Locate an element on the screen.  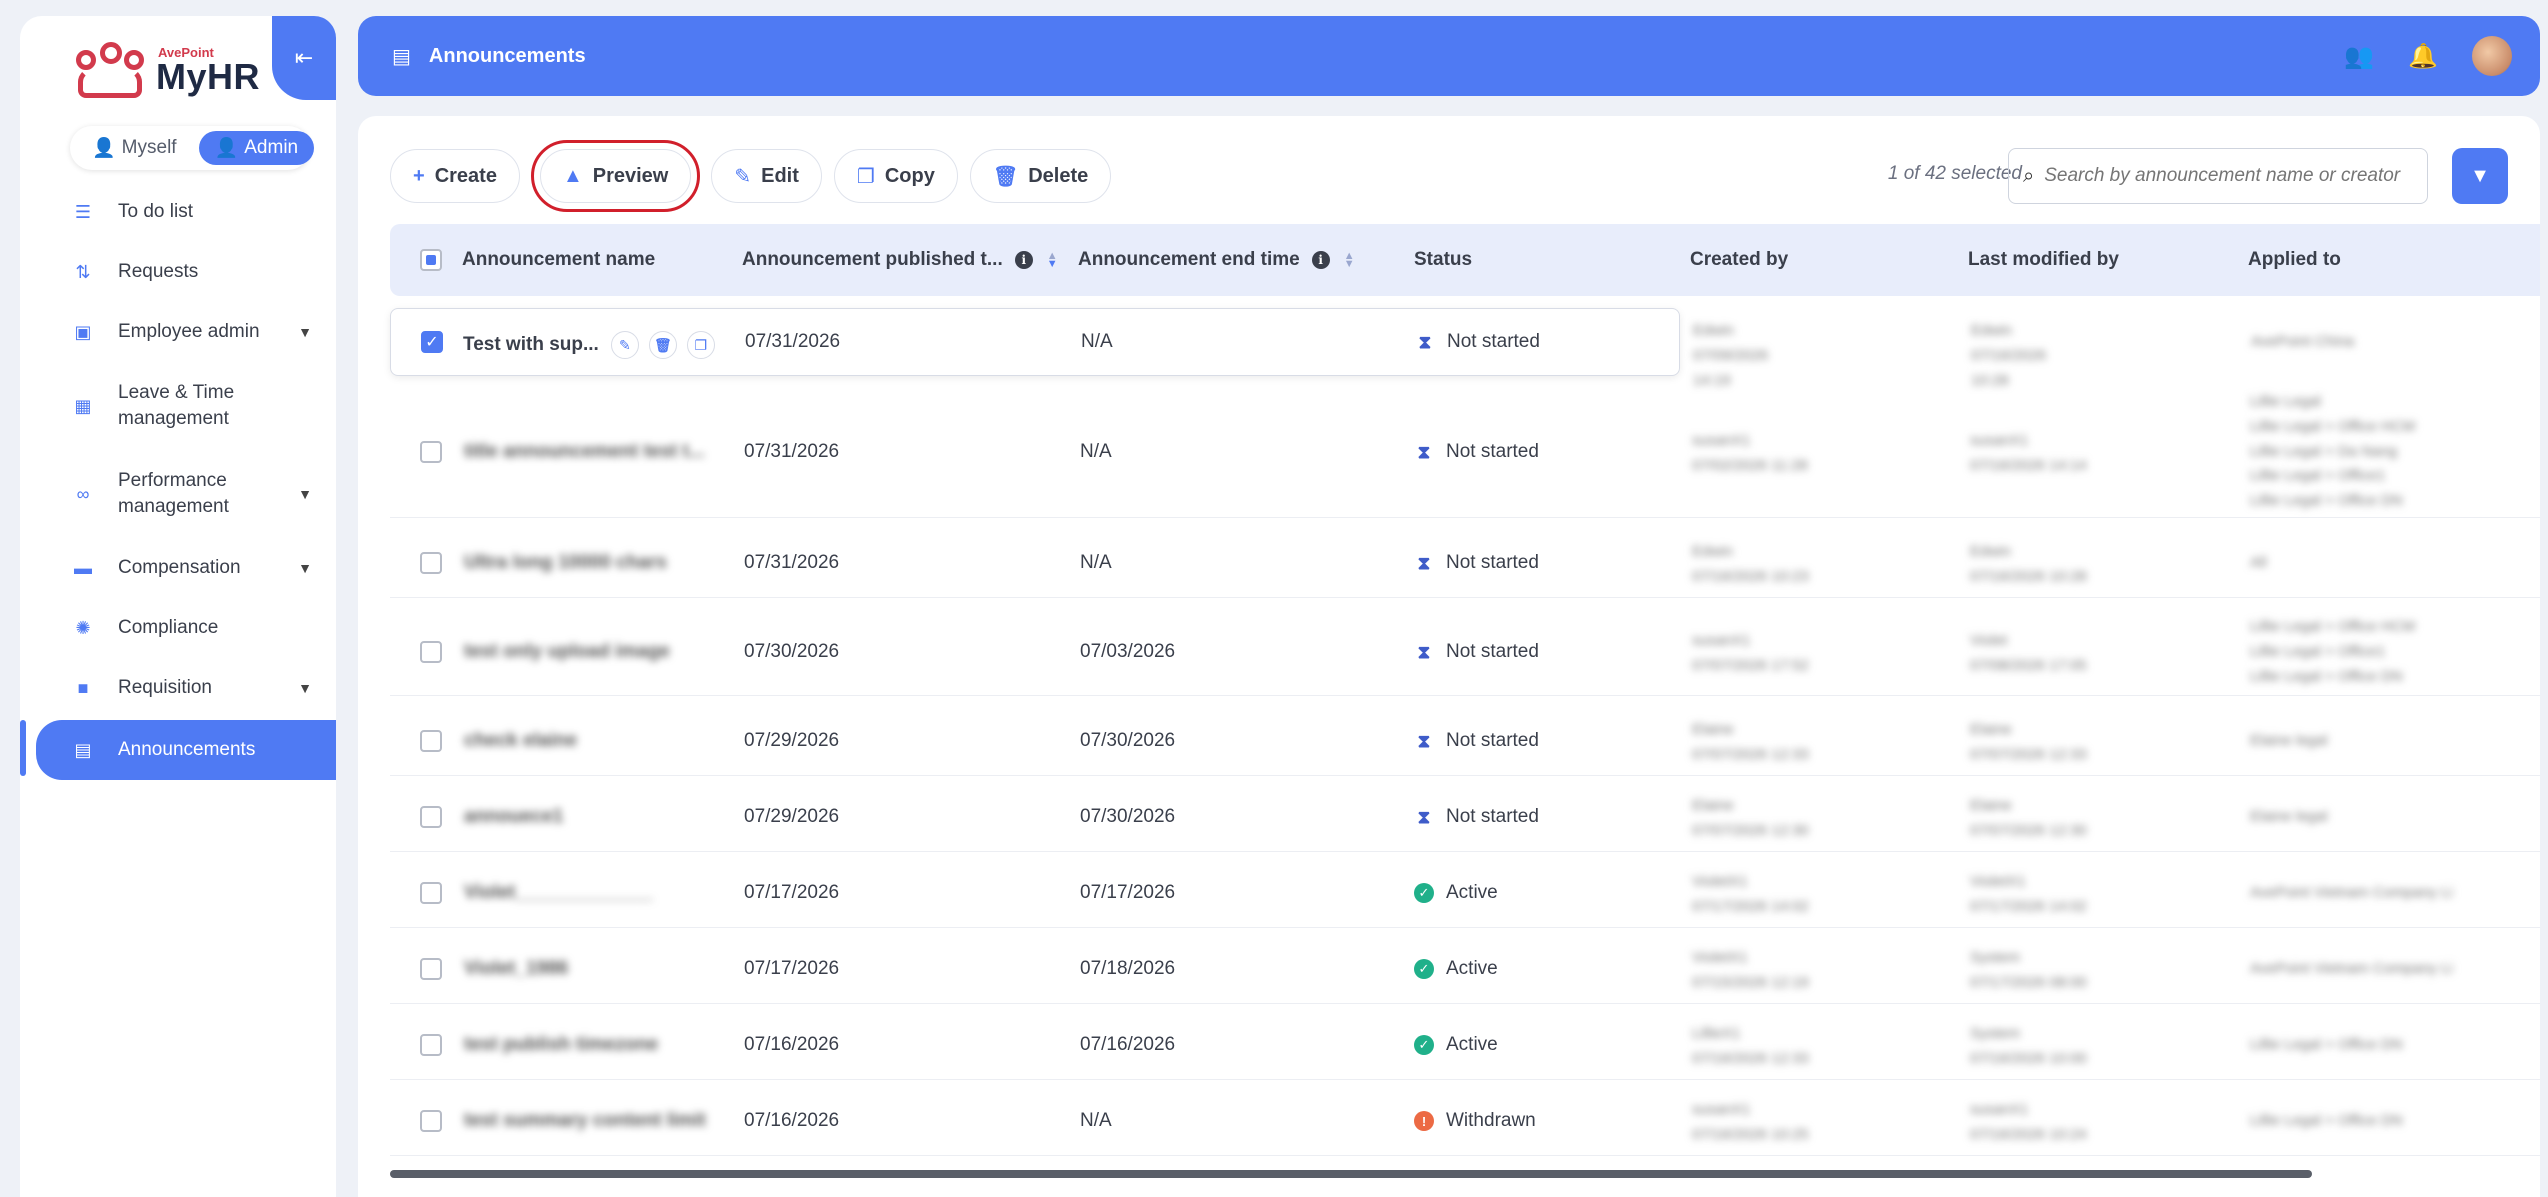
sidebar-item-performance: ∞ Performance management ▼ is located at coordinates (186, 494).